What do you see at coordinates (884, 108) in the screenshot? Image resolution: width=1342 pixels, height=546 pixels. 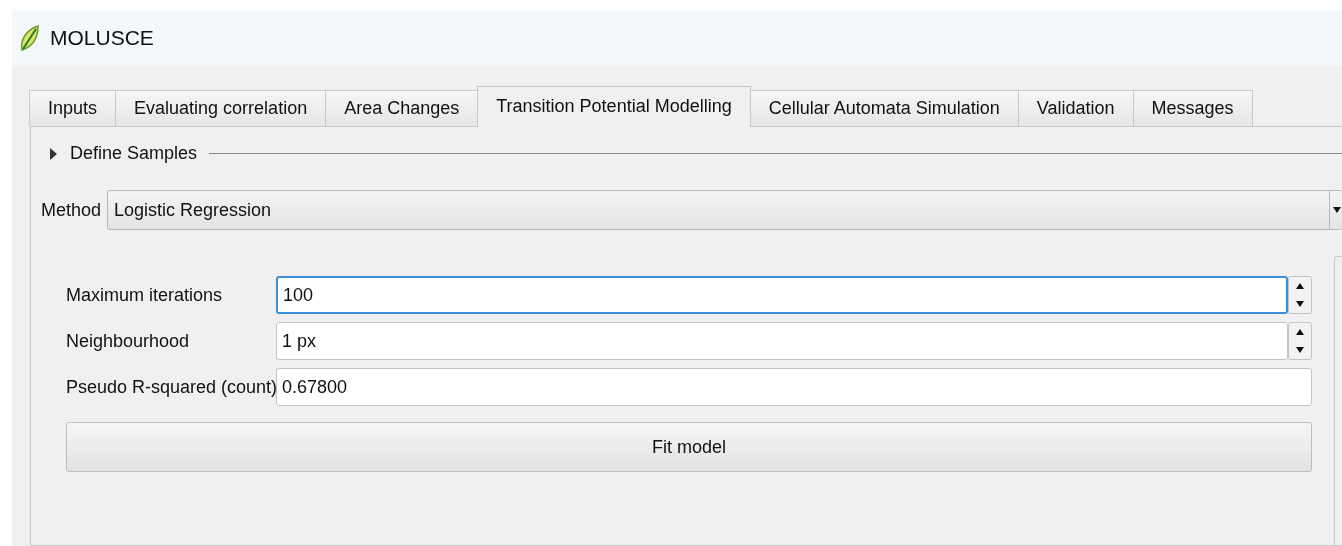 I see `tab: Cellular Automata Simulation` at bounding box center [884, 108].